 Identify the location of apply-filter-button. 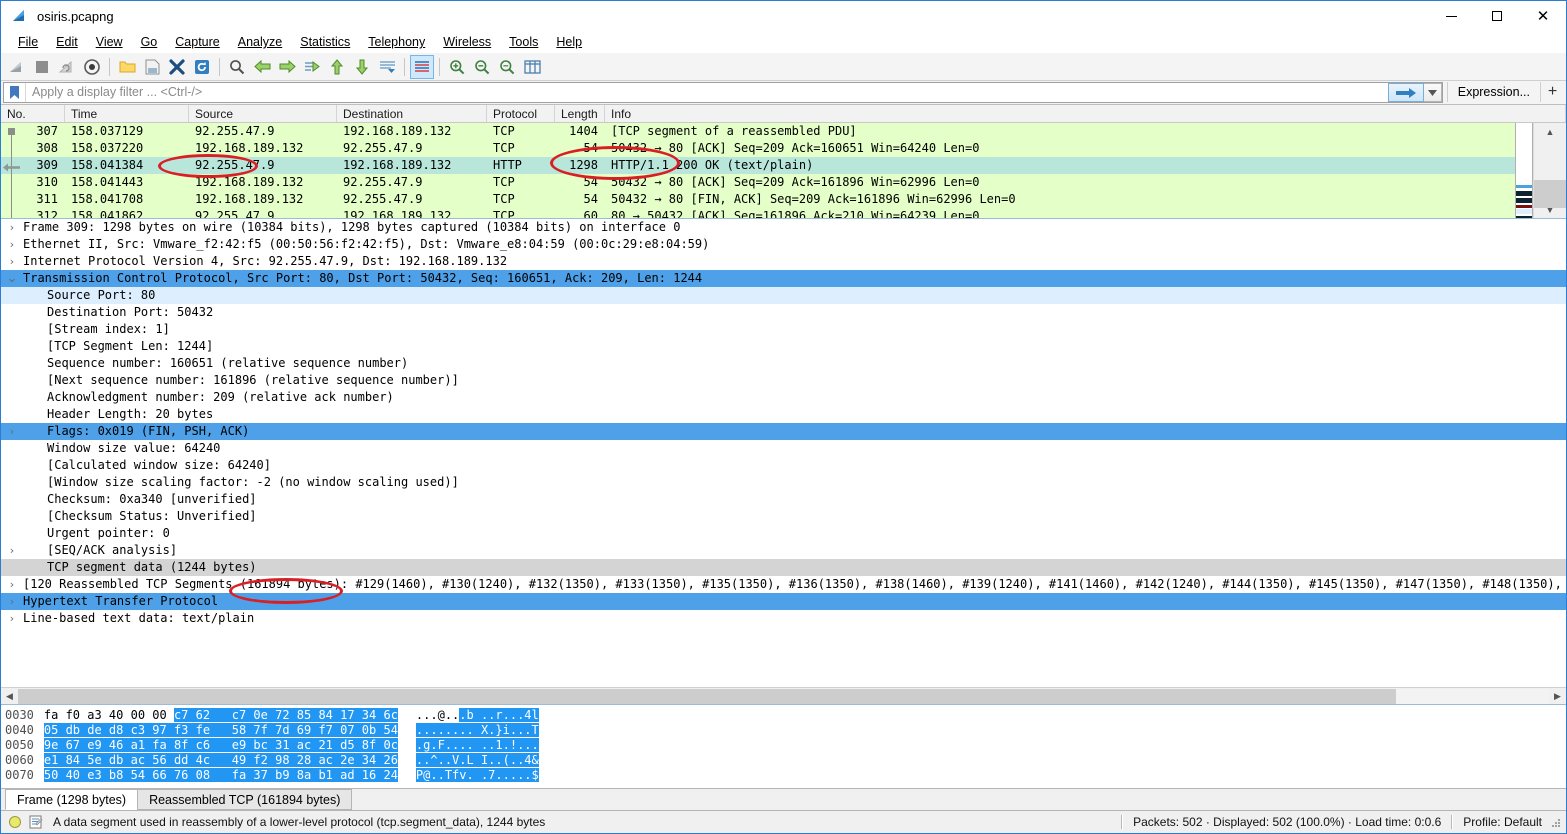
(1405, 92).